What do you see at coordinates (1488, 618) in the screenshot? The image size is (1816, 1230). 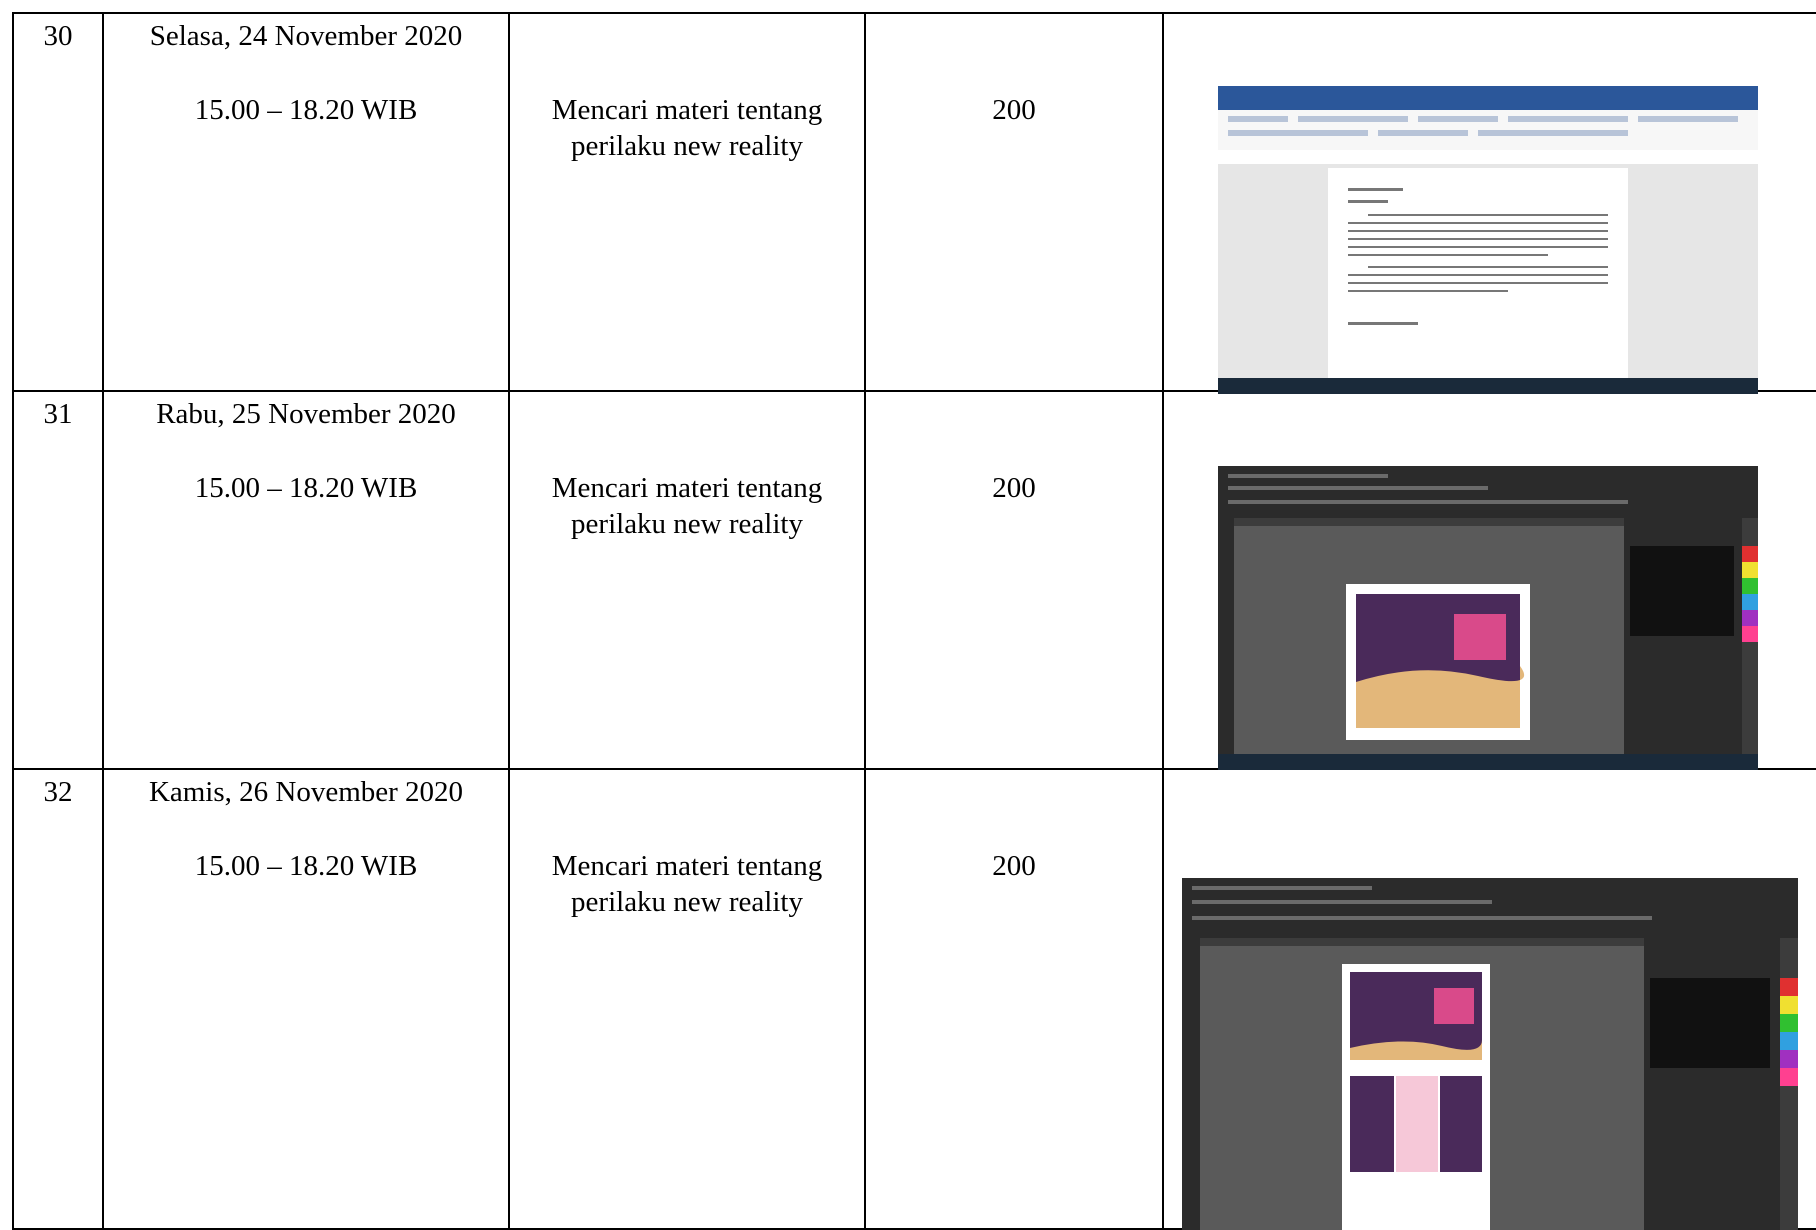 I see `corel-brochure-screenshot-icon` at bounding box center [1488, 618].